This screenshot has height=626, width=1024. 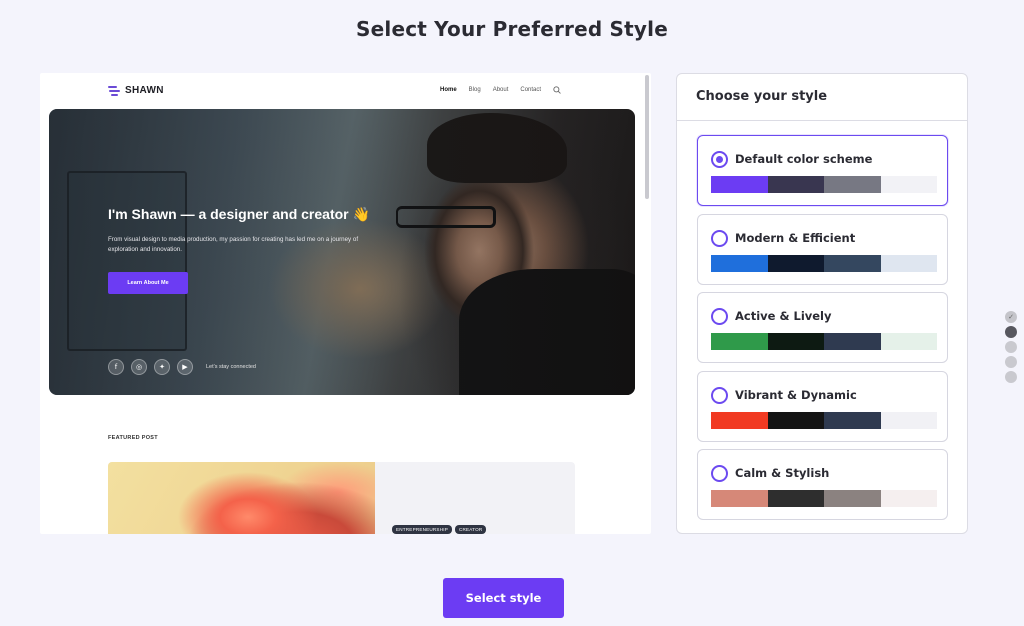 I want to click on logo-mark-icon, so click(x=114, y=90).